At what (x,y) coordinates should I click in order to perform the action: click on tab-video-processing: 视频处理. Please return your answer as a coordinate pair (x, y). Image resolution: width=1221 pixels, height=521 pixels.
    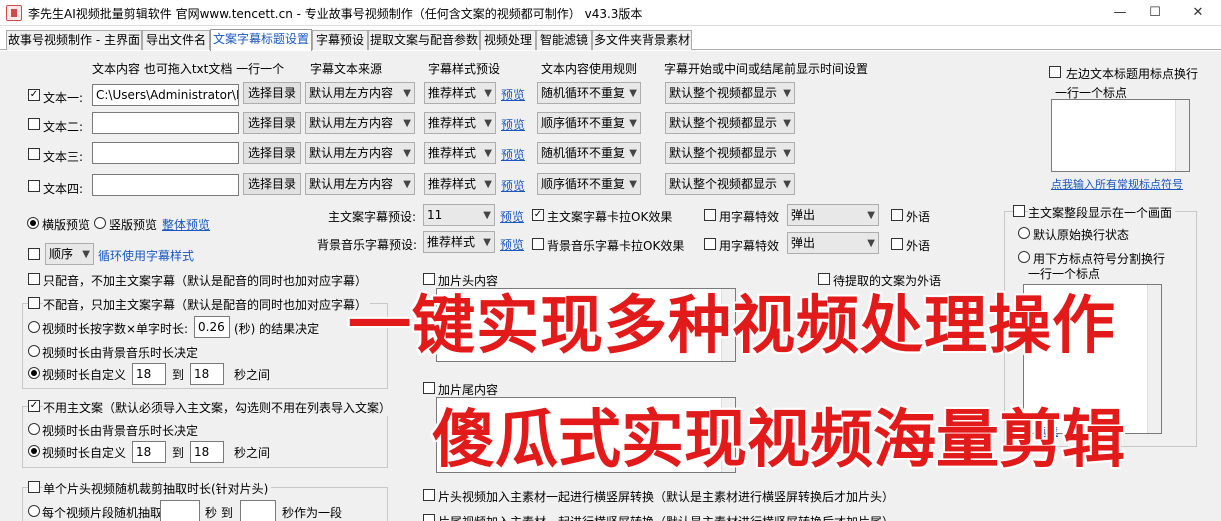
    Looking at the image, I should click on (508, 40).